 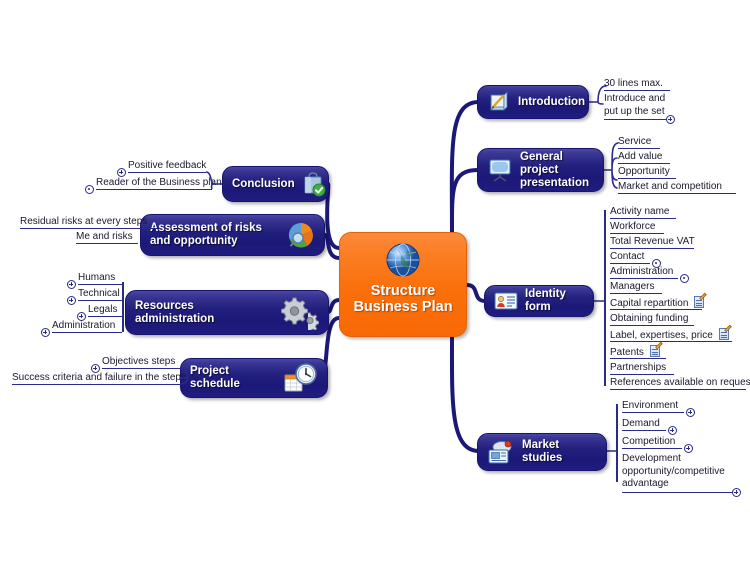 What do you see at coordinates (644, 158) in the screenshot?
I see `leaf-add-value: Add value` at bounding box center [644, 158].